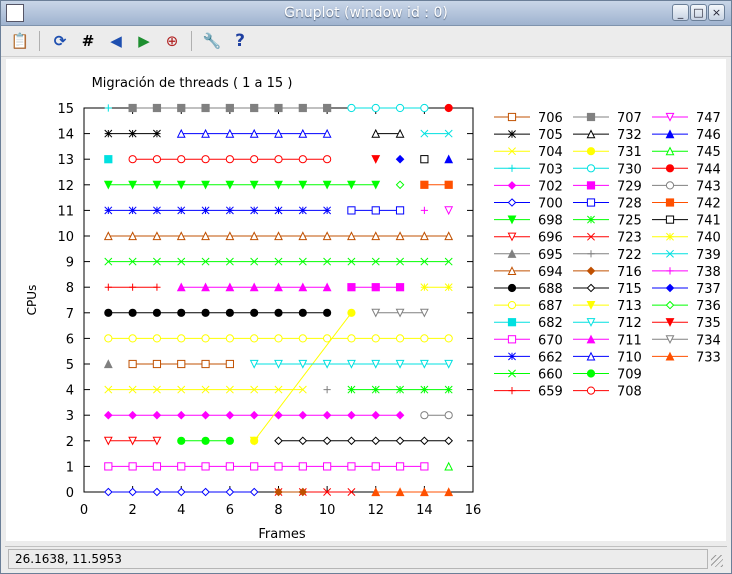 This screenshot has height=574, width=732. I want to click on x-tick-label: 6, so click(230, 510).